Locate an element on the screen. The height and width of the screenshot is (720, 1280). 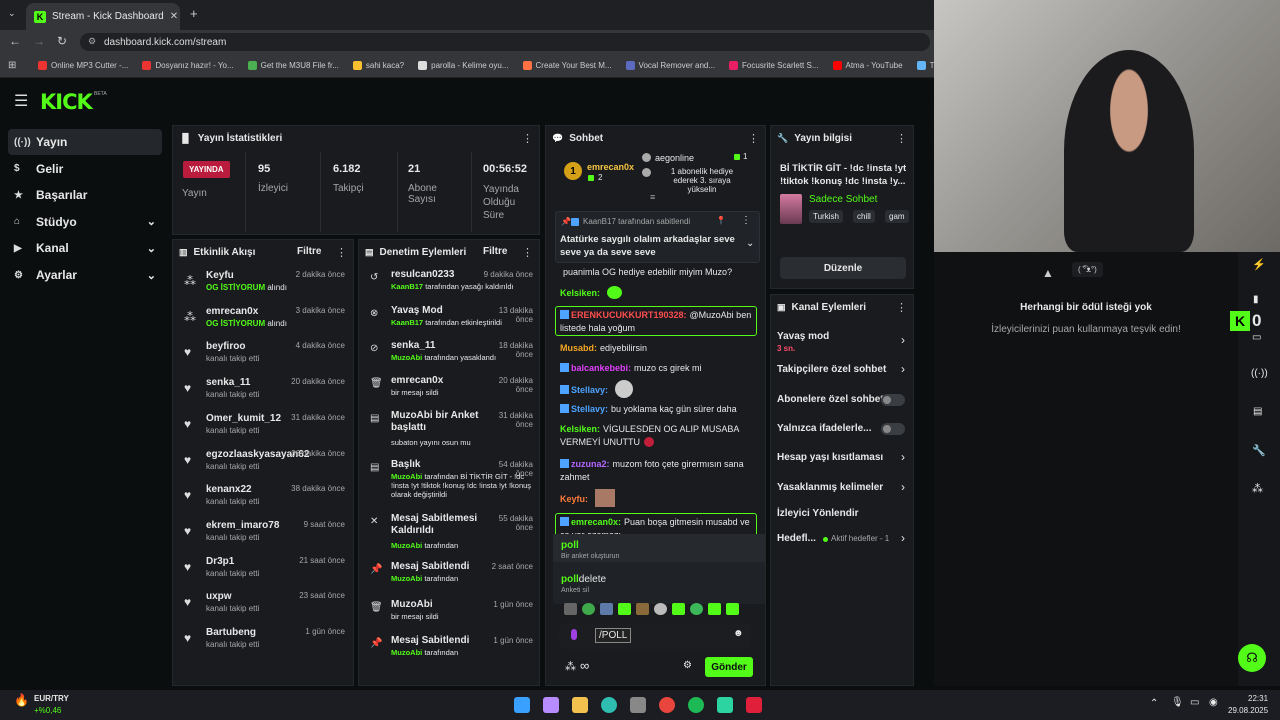
goals-row: Hedefl... Aktif hedefler - 1 › is located at coordinates (842, 540).